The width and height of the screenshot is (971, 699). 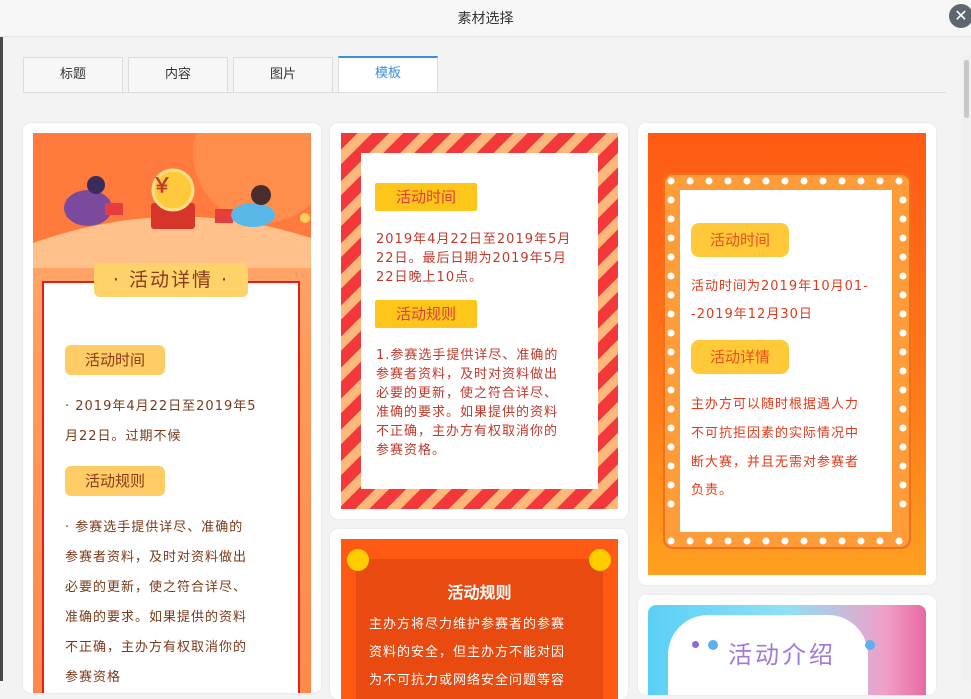 I want to click on template-2-rules-line: 不正确，主办方有权取消你的, so click(x=467, y=431).